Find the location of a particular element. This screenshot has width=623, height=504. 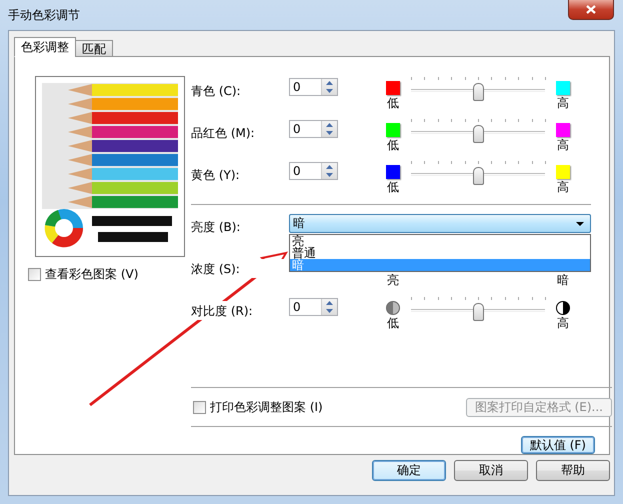

dialog-button: 帮助 is located at coordinates (573, 470).